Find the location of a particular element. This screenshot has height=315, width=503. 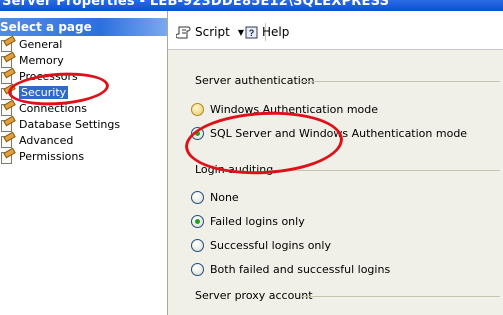

toolbar: Script ▼ ? Help is located at coordinates (335, 30).